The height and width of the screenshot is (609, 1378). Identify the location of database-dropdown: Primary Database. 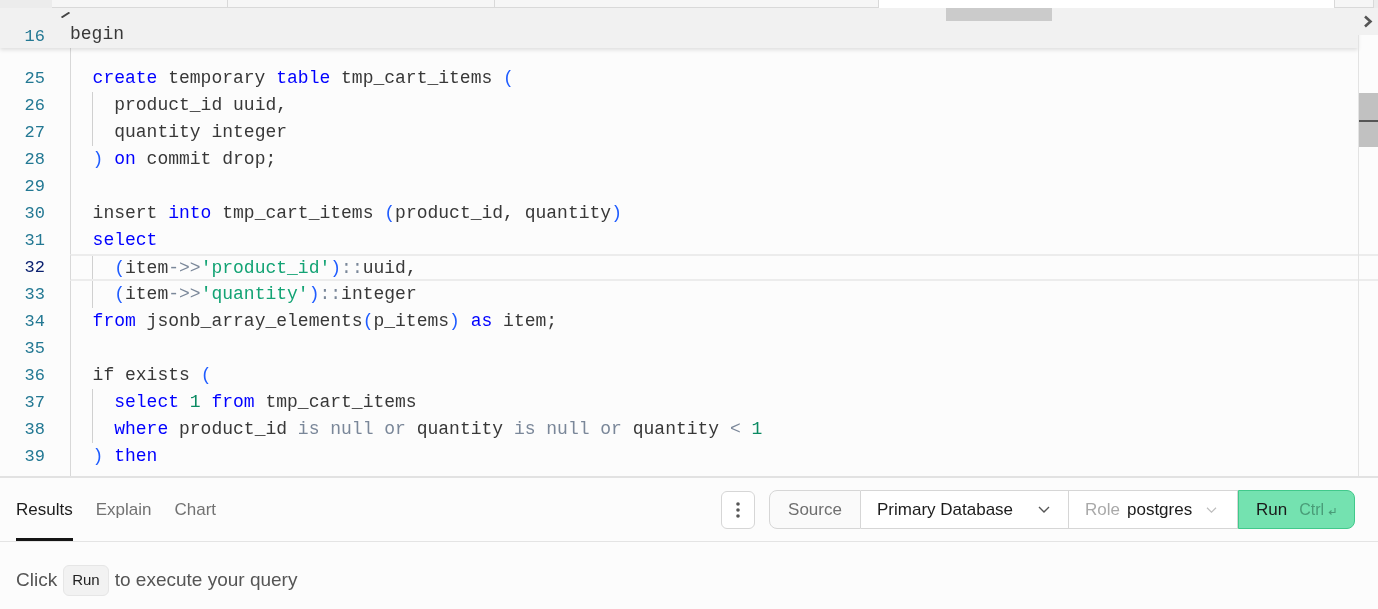
(965, 509).